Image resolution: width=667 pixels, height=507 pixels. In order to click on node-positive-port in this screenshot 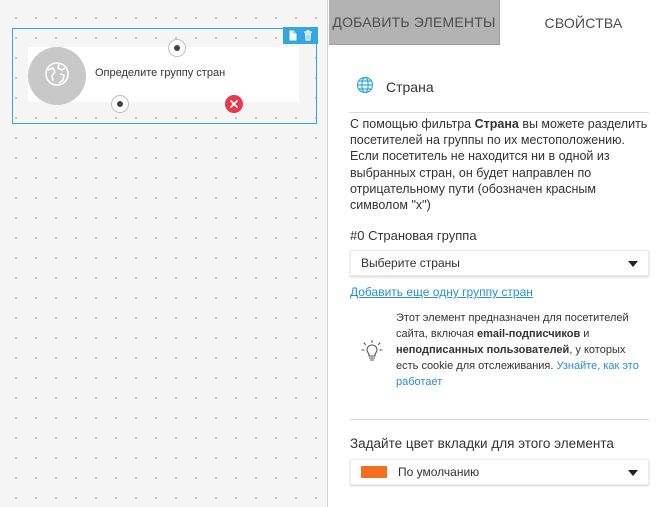, I will do `click(120, 104)`.